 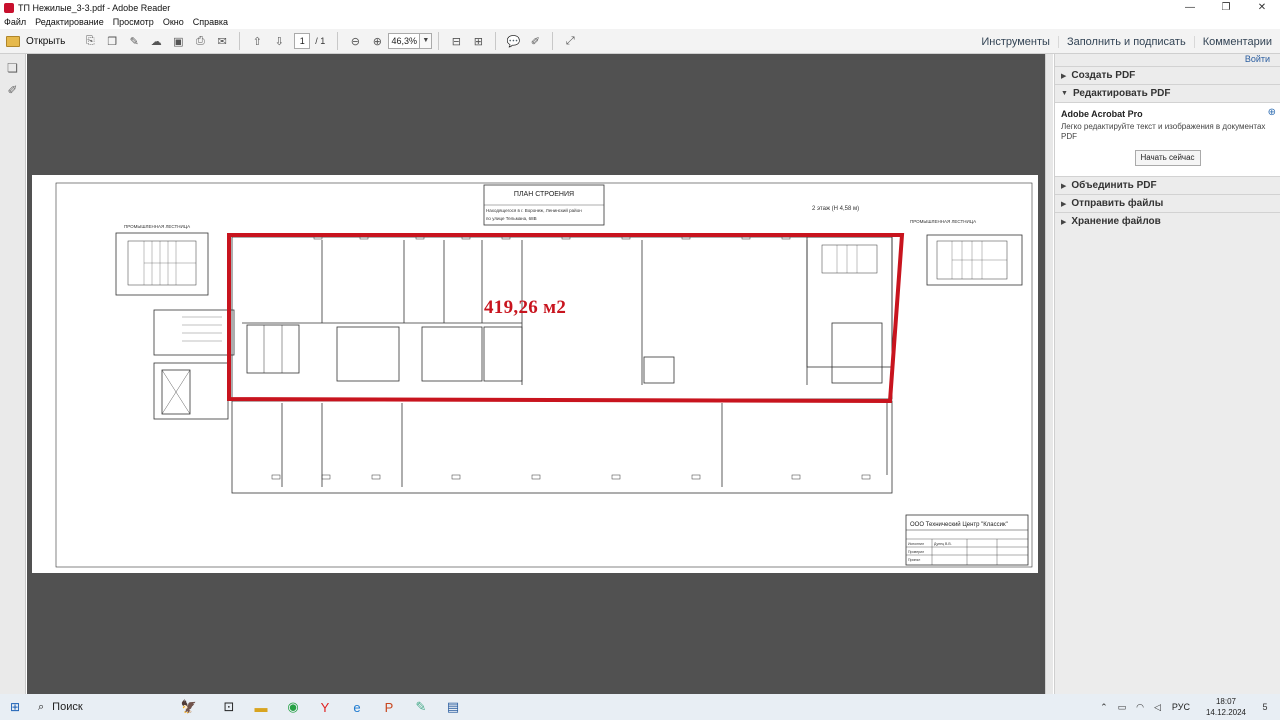 I want to click on section-edit-pdf: ▼ Редактировать PDF, so click(x=1167, y=93).